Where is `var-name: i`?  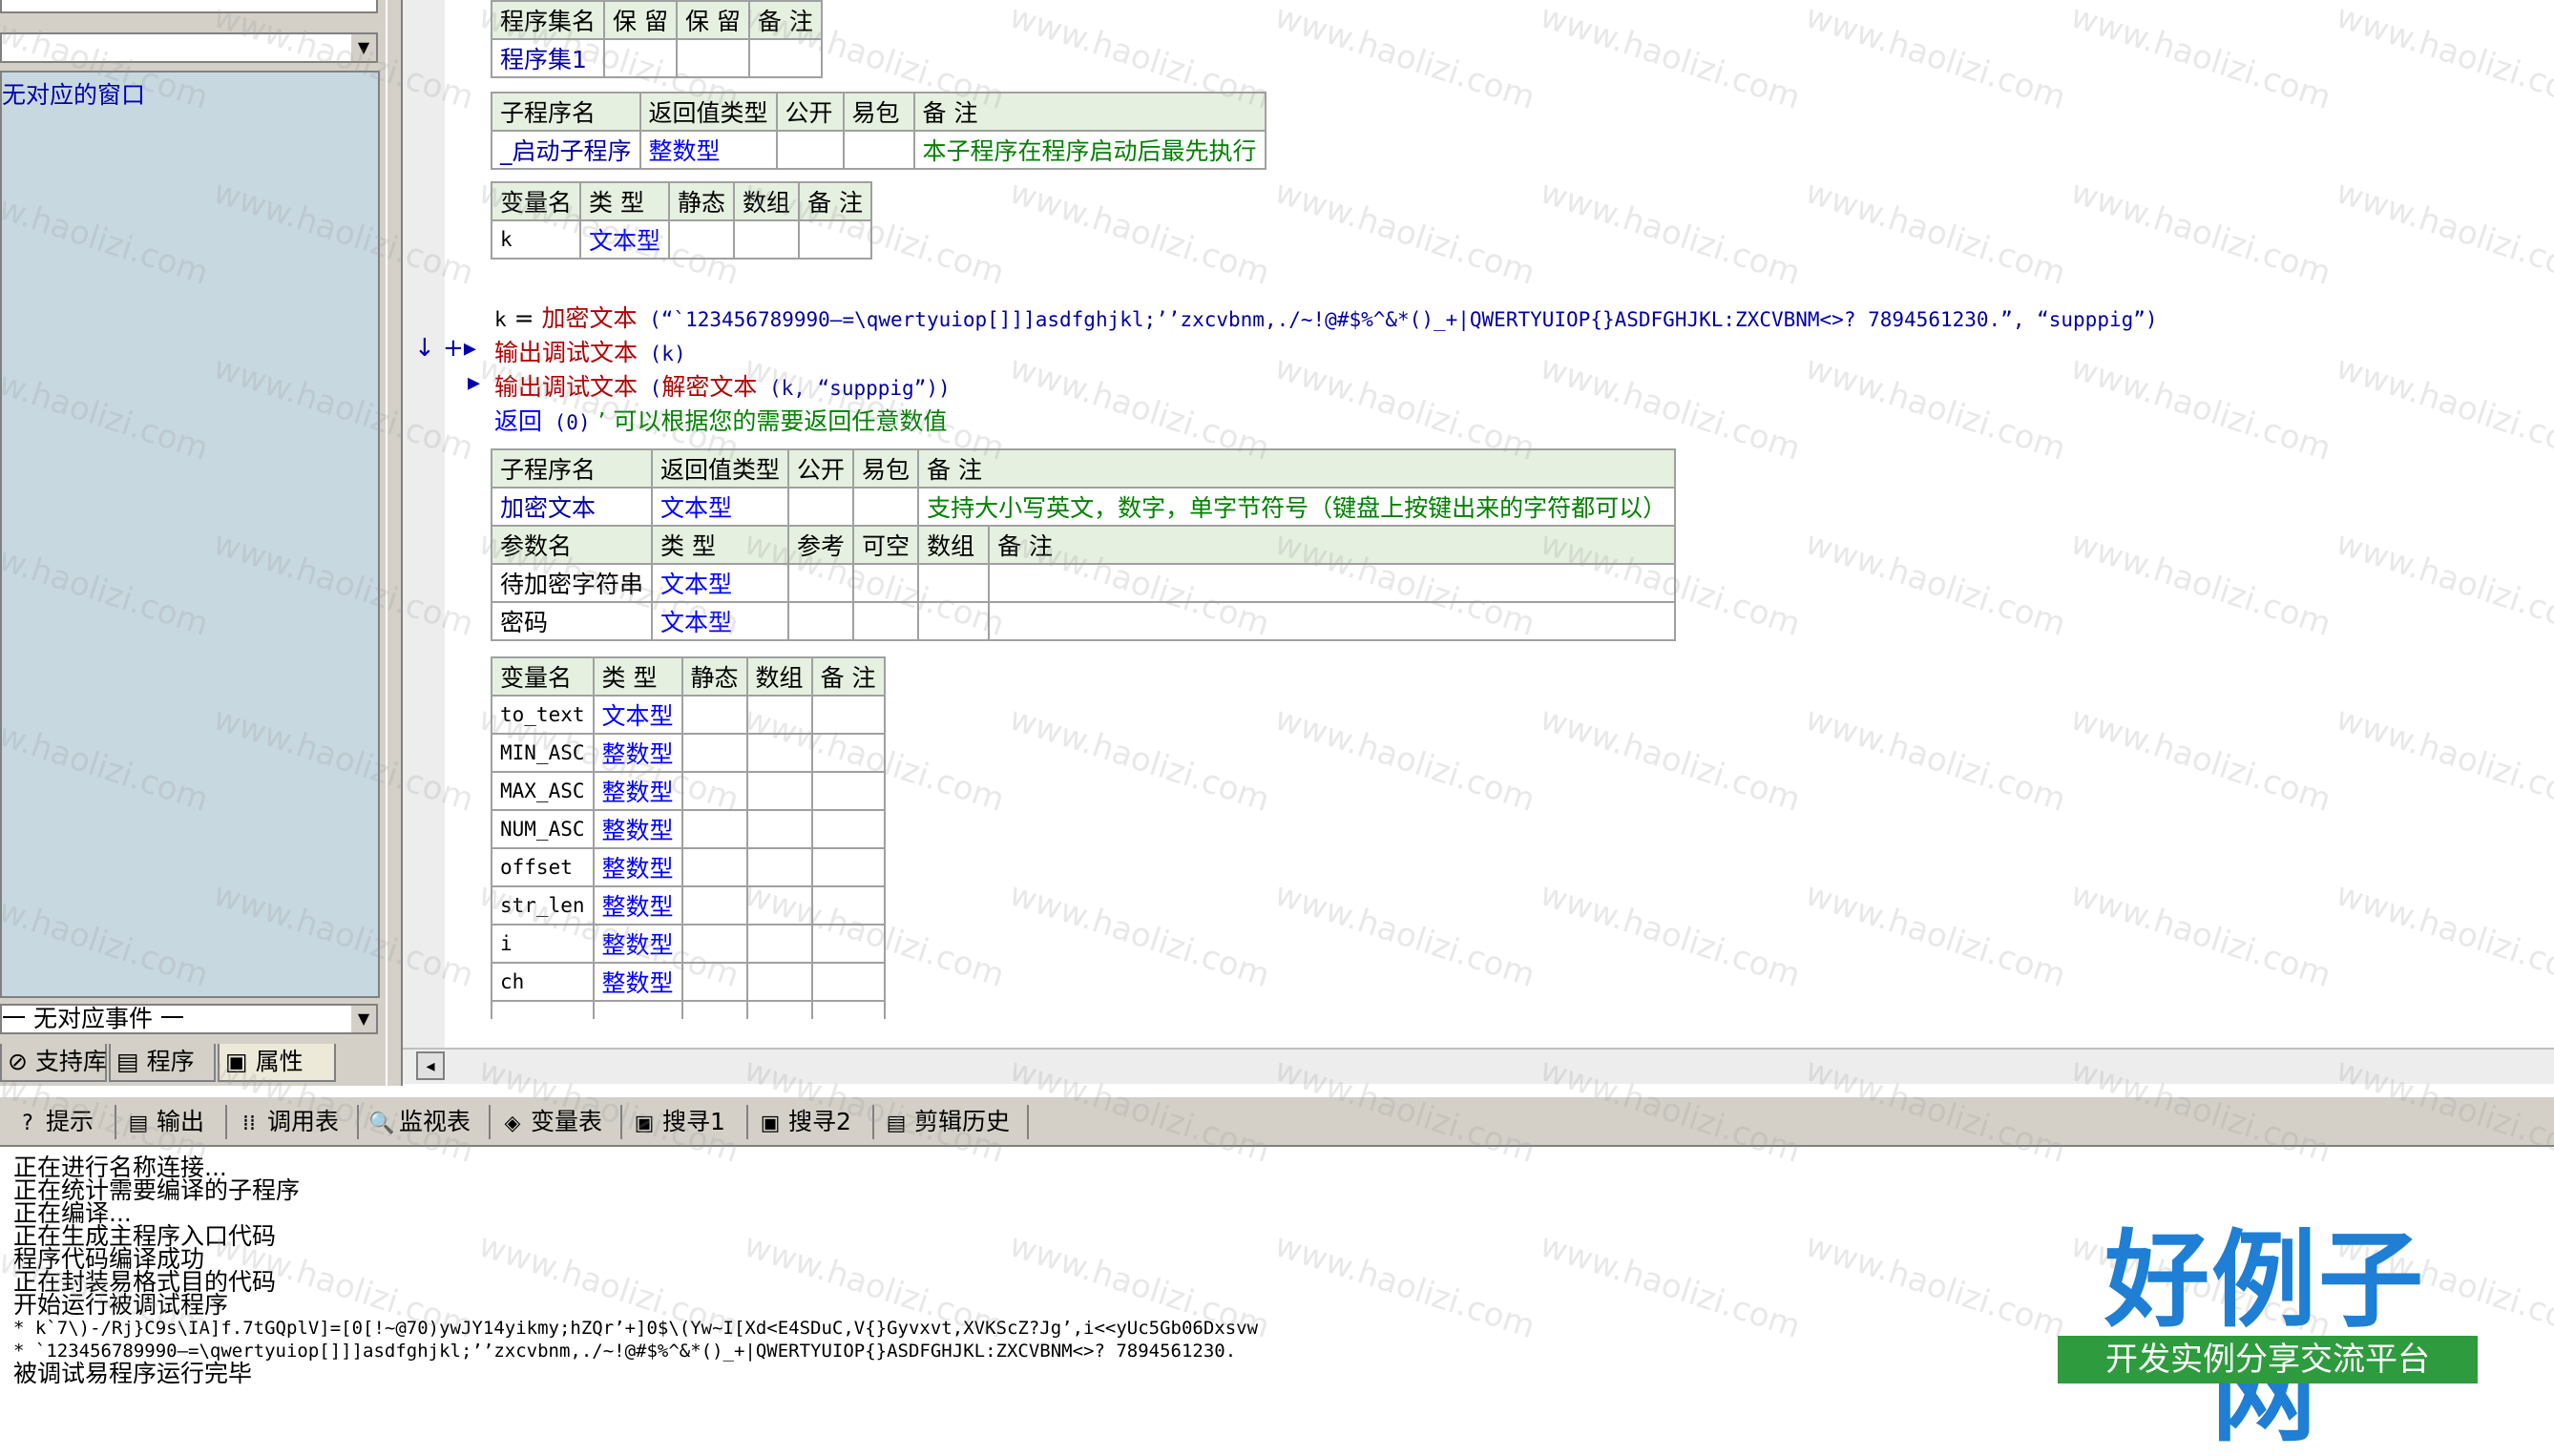
var-name: i is located at coordinates (543, 944).